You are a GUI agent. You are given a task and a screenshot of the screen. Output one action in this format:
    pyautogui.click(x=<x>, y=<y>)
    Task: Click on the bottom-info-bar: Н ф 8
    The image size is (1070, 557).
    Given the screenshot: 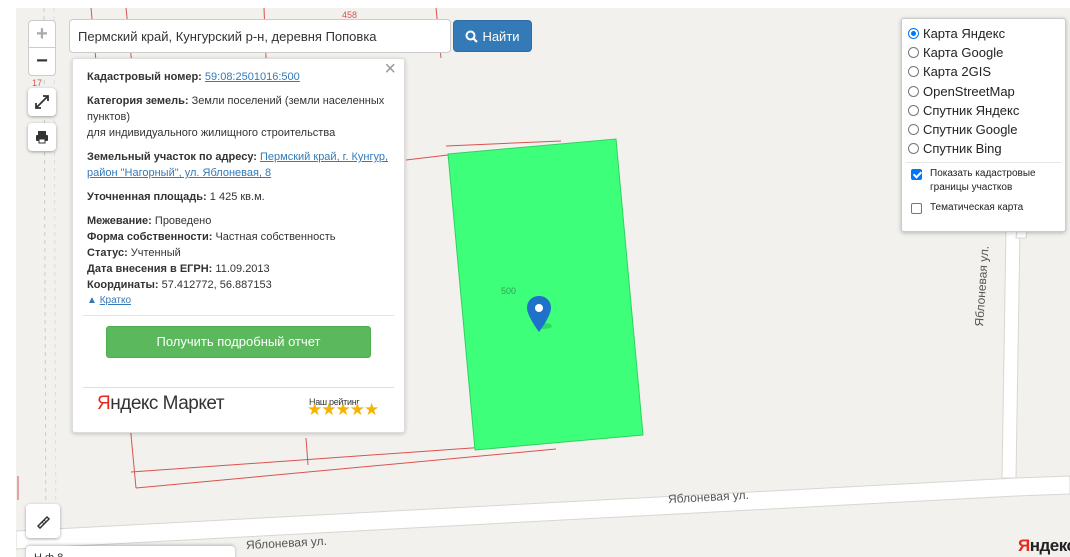 What is the action you would take?
    pyautogui.click(x=130, y=551)
    